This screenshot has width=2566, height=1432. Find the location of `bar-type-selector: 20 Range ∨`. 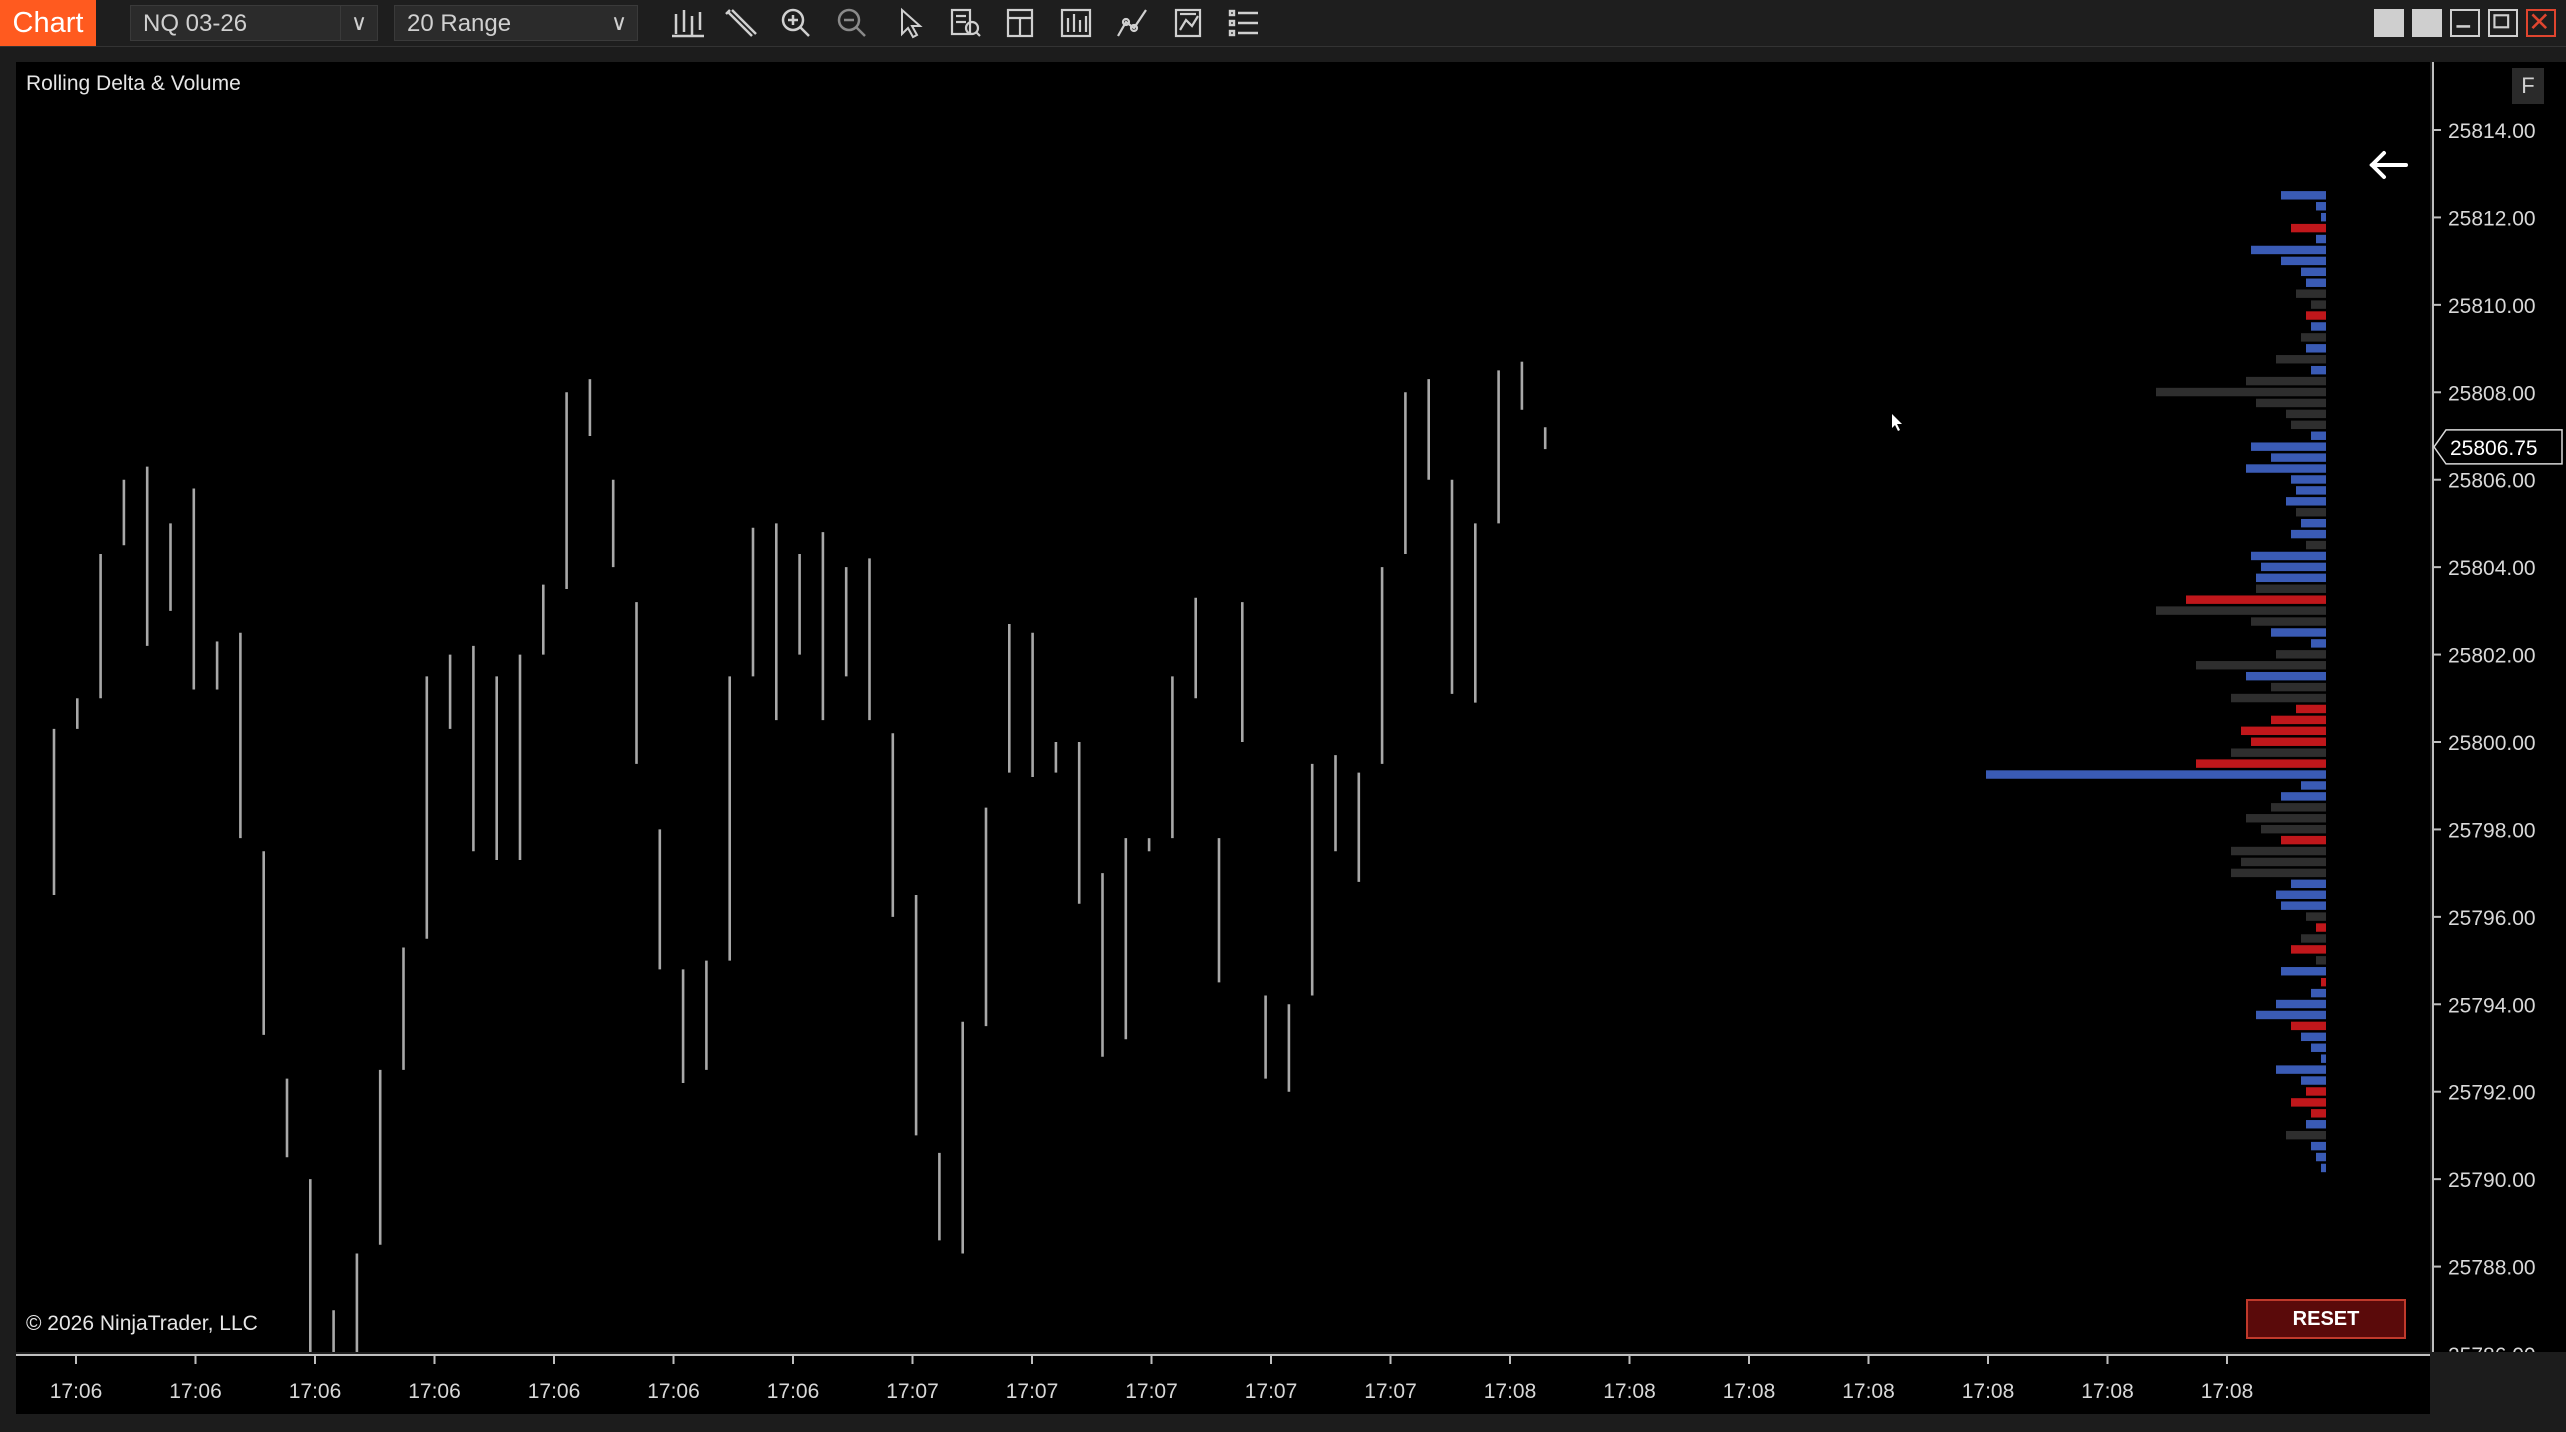

bar-type-selector: 20 Range ∨ is located at coordinates (516, 23).